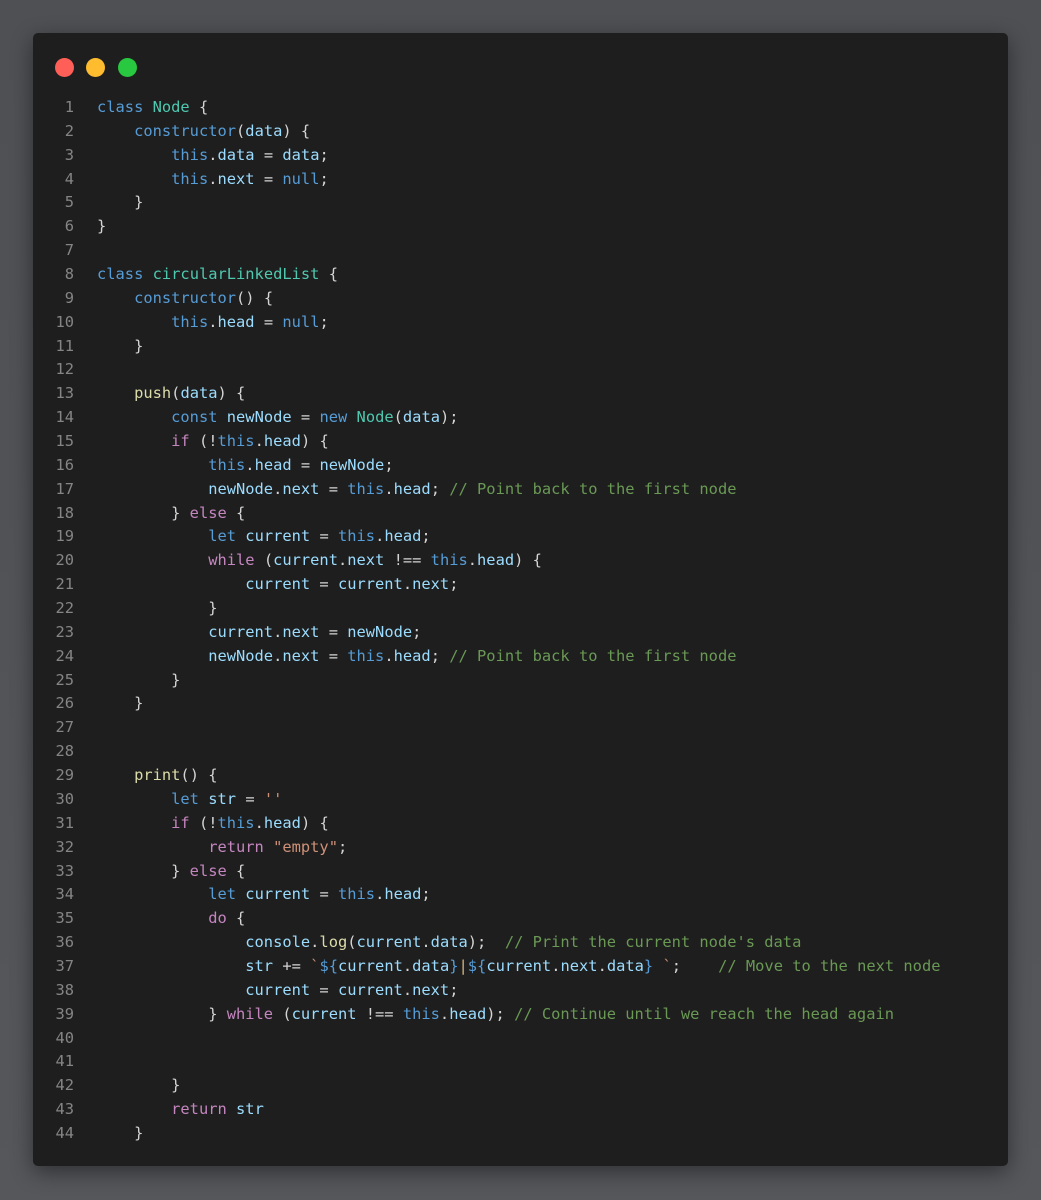 The height and width of the screenshot is (1200, 1041). Describe the element at coordinates (500, 1013) in the screenshot. I see `code-token: );` at that location.